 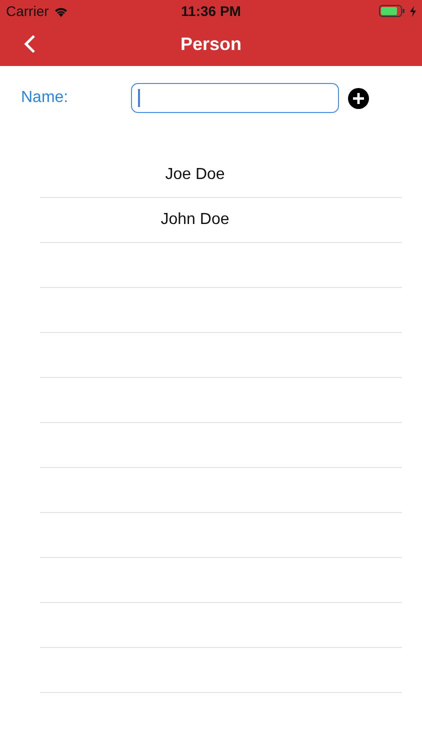 I want to click on charging-icon, so click(x=413, y=11).